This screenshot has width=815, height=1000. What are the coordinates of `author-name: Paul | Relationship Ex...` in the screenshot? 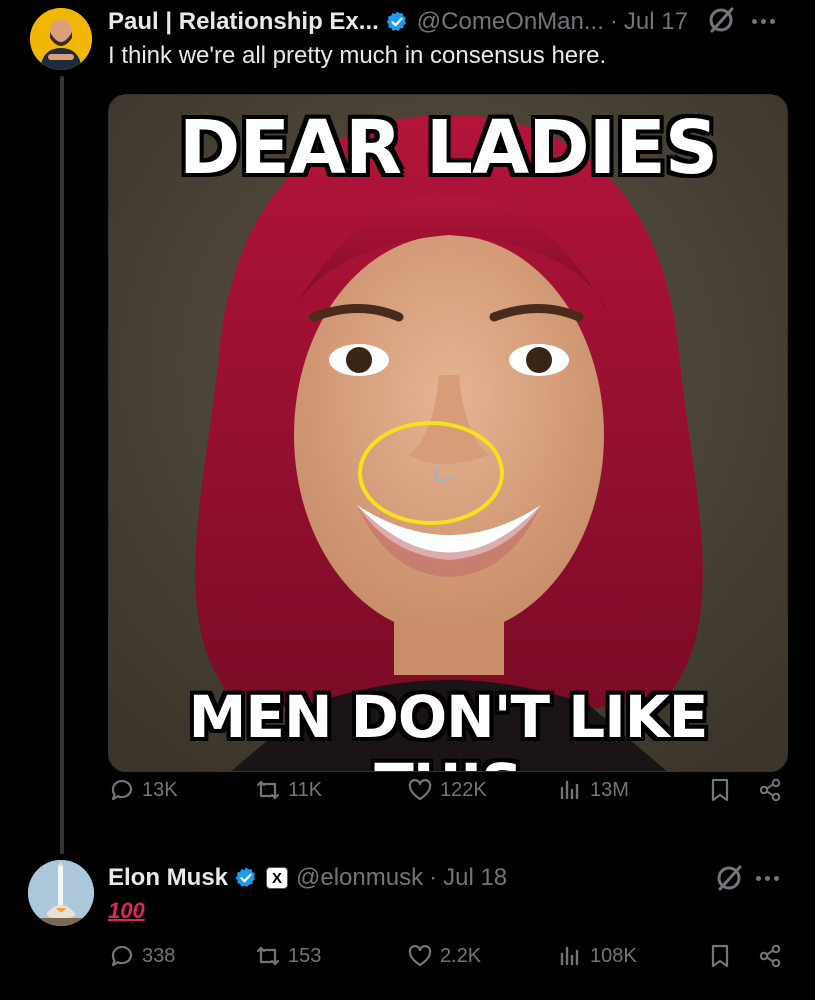 It's located at (243, 22).